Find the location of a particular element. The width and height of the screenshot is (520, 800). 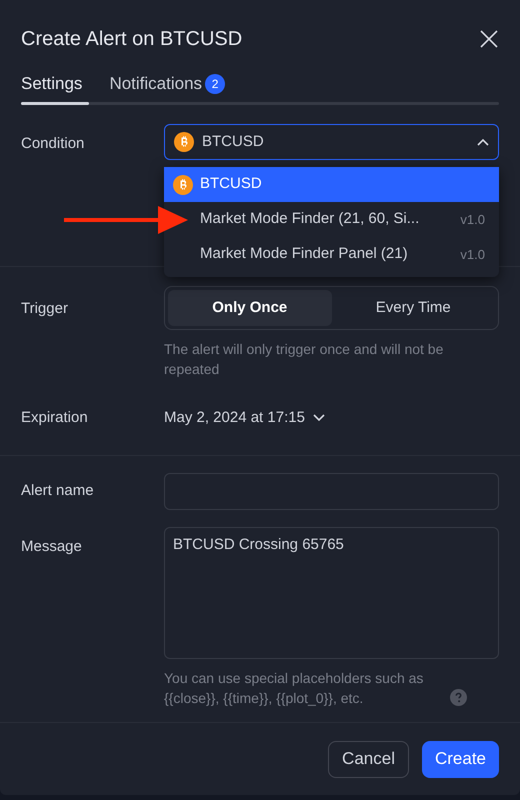

hint-text: You can use special placeholders such as {{close}}, {{time}}, {{plot_0}}, etc. is located at coordinates (294, 688).